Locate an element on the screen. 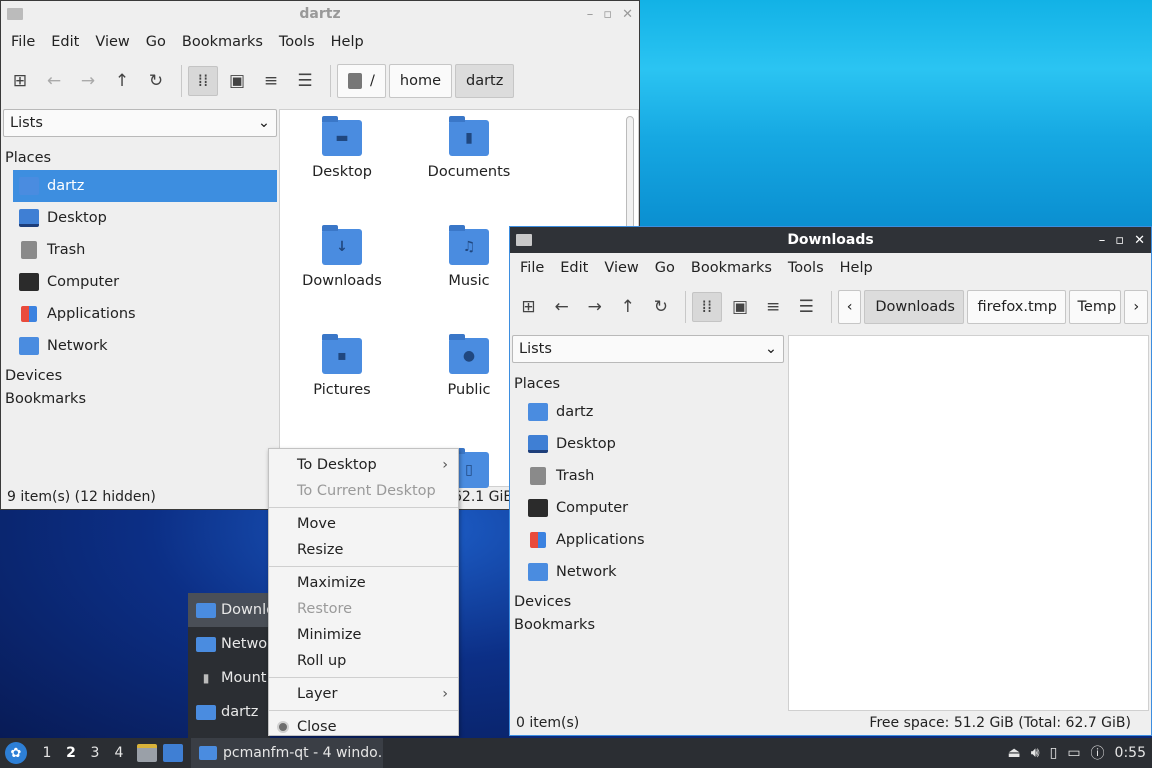 The image size is (1152, 768). menu-item-roll-up: Roll up is located at coordinates (363, 661).